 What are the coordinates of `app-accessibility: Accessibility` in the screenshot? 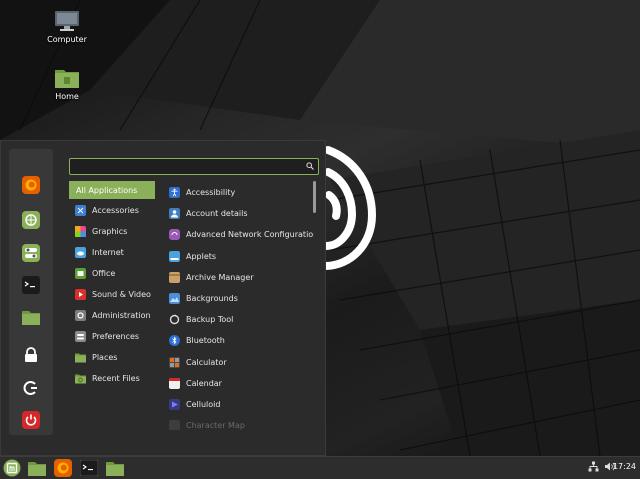 It's located at (240, 192).